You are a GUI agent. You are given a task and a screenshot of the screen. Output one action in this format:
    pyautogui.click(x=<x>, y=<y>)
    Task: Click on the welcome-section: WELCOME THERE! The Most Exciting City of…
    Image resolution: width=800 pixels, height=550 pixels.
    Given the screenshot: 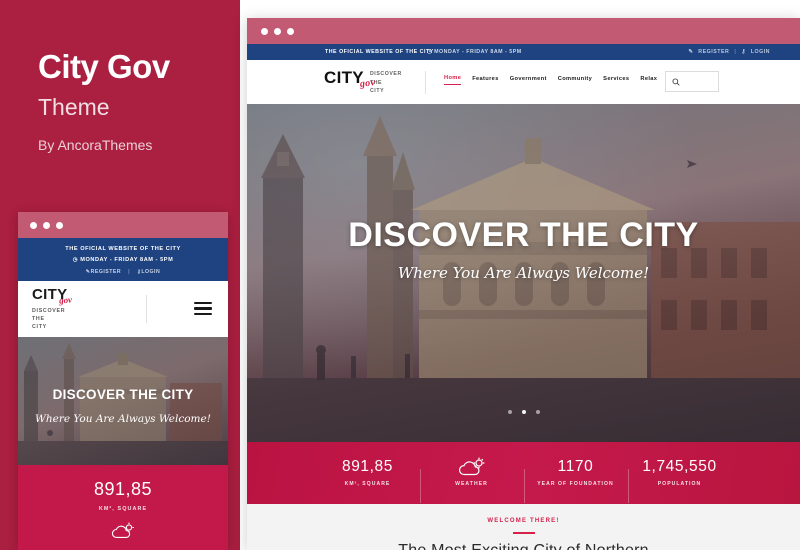 What is the action you would take?
    pyautogui.click(x=523, y=527)
    